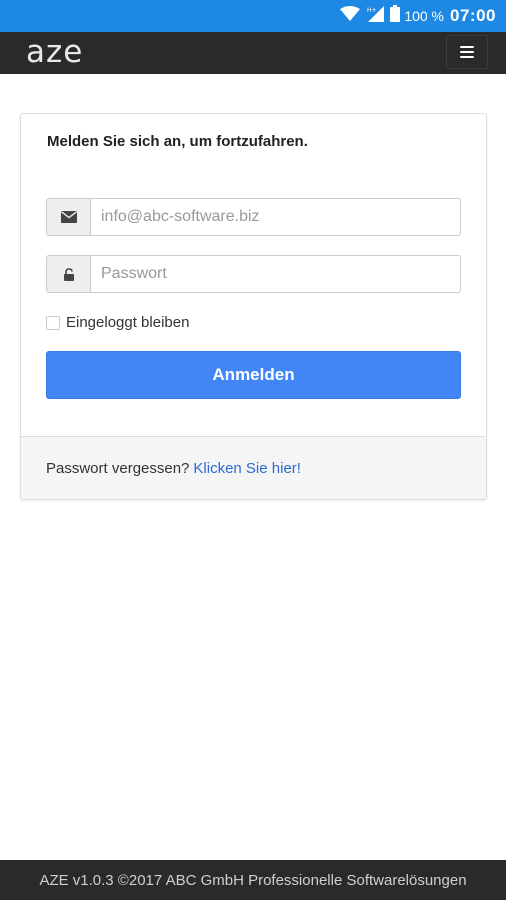 The width and height of the screenshot is (506, 900). Describe the element at coordinates (350, 16) in the screenshot. I see `wifi-icon` at that location.